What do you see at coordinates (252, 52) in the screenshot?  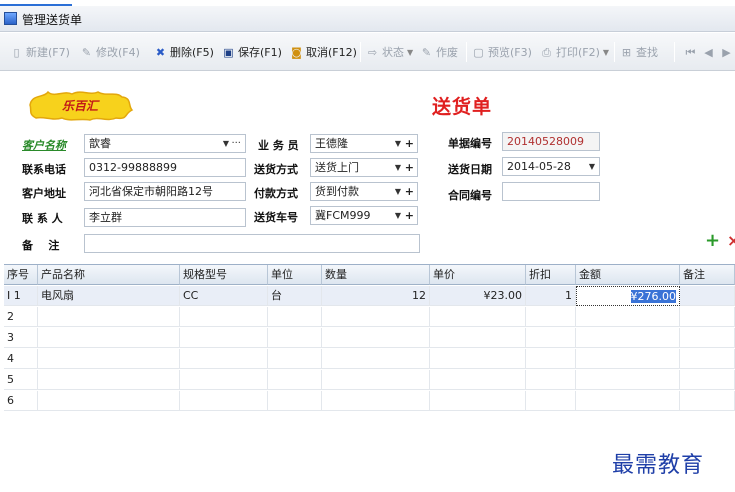 I see `save-button: ▣ 保存(F1)` at bounding box center [252, 52].